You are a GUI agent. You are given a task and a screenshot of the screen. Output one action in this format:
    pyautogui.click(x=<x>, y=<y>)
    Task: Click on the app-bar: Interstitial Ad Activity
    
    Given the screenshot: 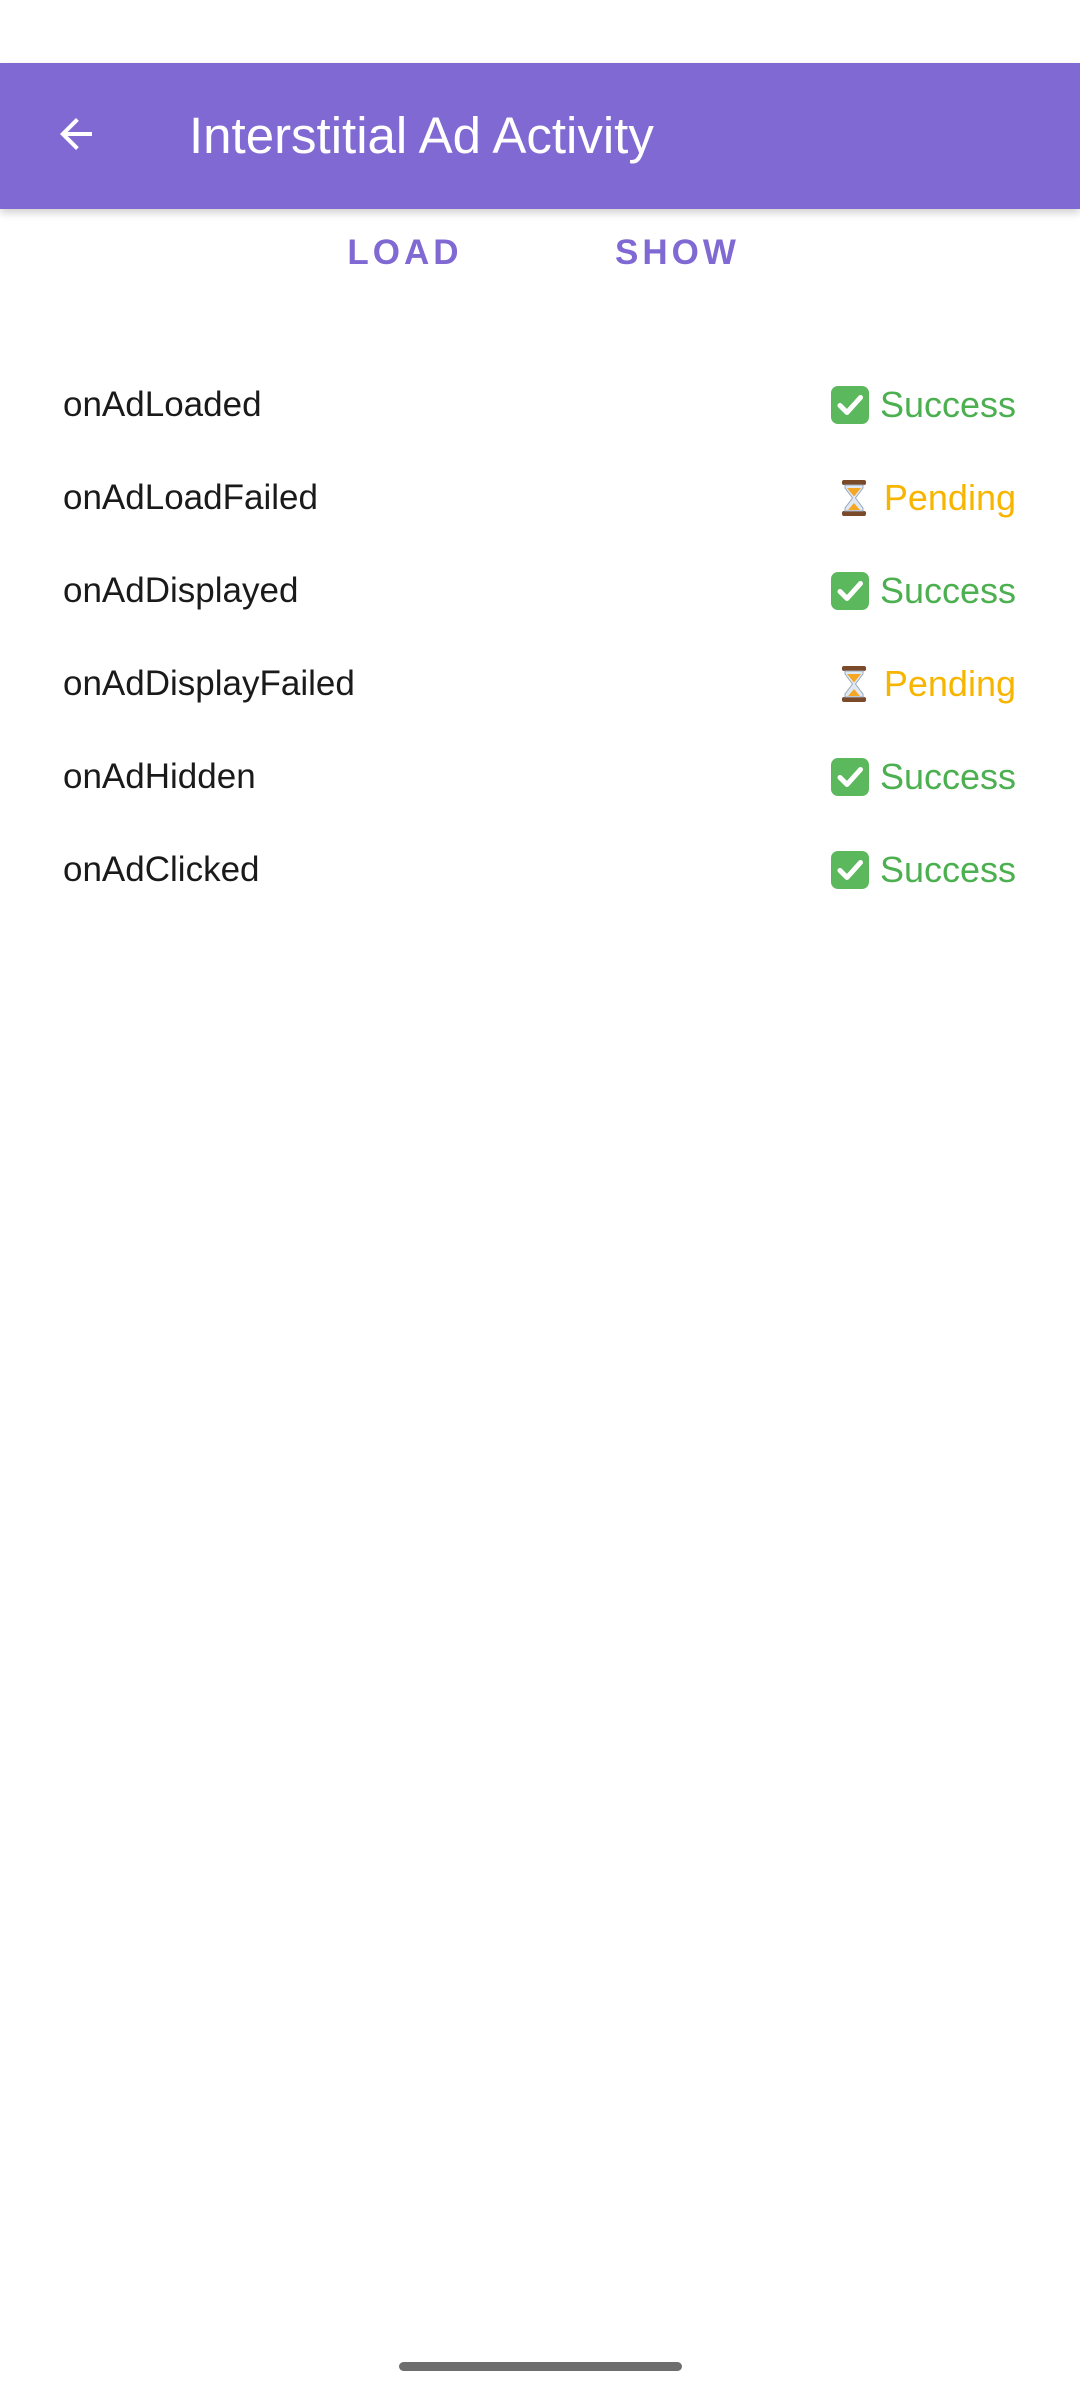 What is the action you would take?
    pyautogui.click(x=540, y=136)
    